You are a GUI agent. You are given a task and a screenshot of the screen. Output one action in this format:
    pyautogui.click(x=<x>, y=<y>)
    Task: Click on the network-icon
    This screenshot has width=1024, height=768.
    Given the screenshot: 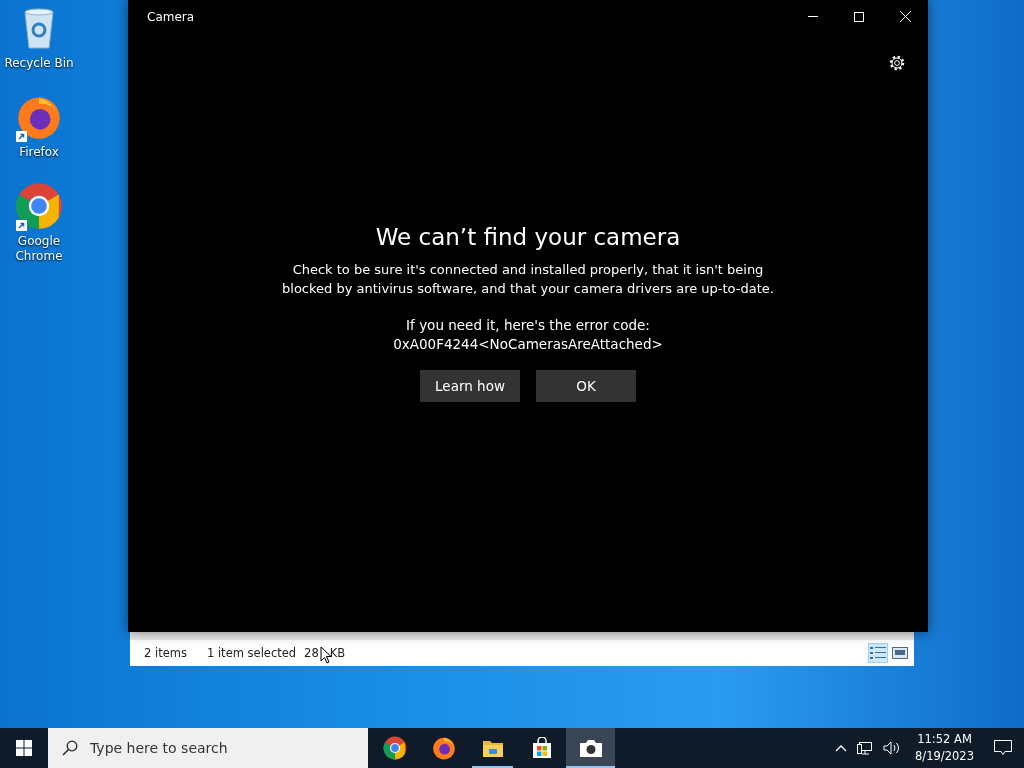 What is the action you would take?
    pyautogui.click(x=865, y=748)
    